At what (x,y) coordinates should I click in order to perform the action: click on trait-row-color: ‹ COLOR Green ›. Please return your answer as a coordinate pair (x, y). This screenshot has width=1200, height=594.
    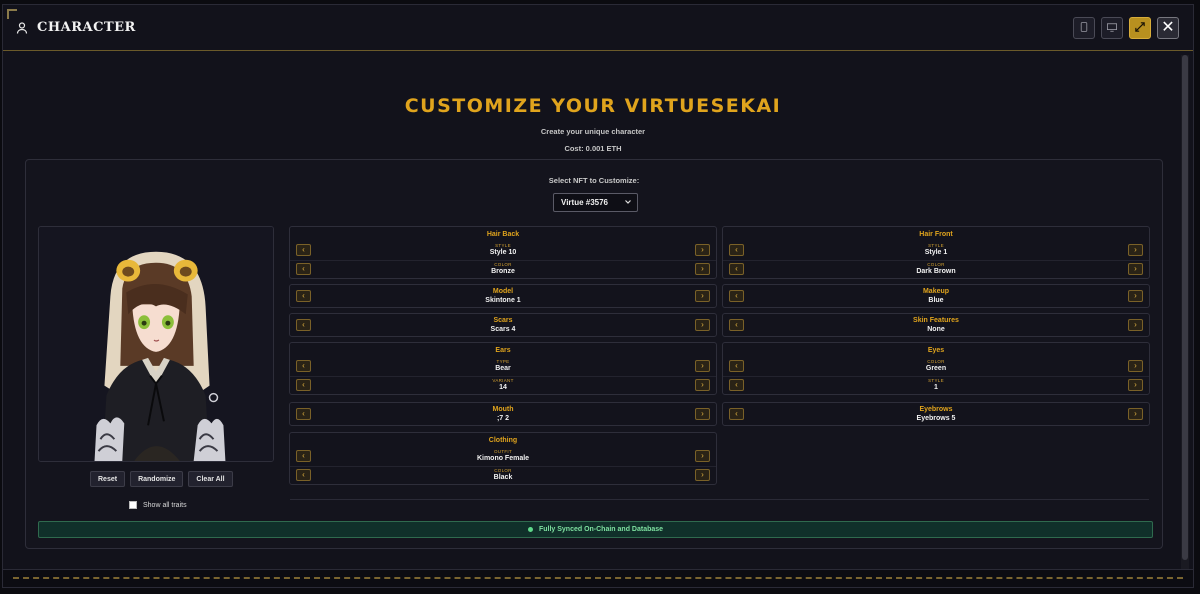
    Looking at the image, I should click on (936, 366).